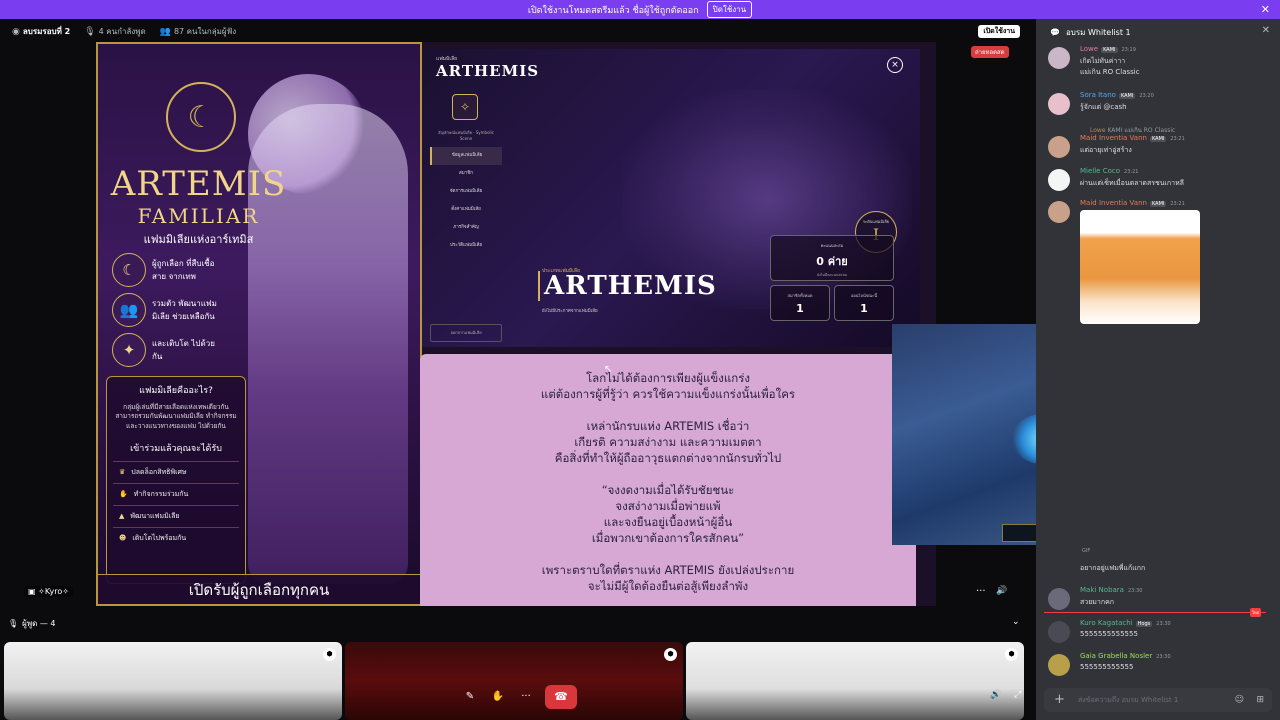 The image size is (1280, 720). I want to click on nav-item: ประวัติแฟมมิเลีย, so click(466, 246).